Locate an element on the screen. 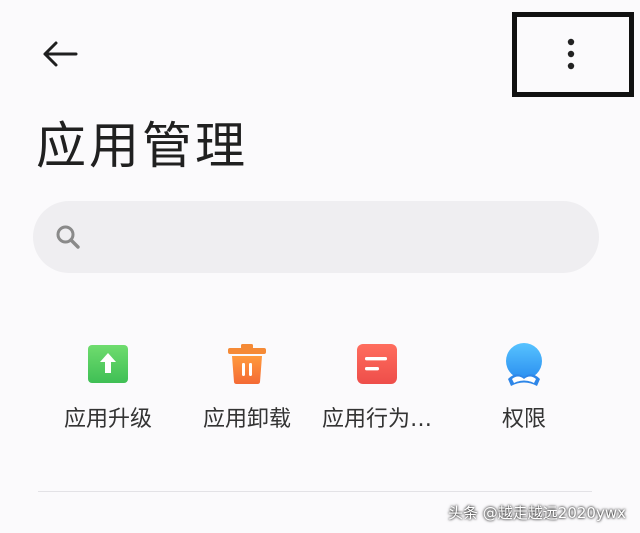  shortcut-app-upgrade: 应用升级 is located at coordinates (108, 388).